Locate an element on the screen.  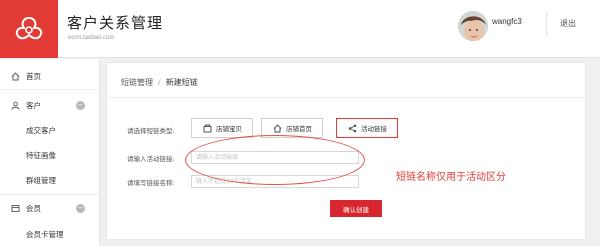
sidebar-item-label: 会员卡管理 is located at coordinates (45, 234).